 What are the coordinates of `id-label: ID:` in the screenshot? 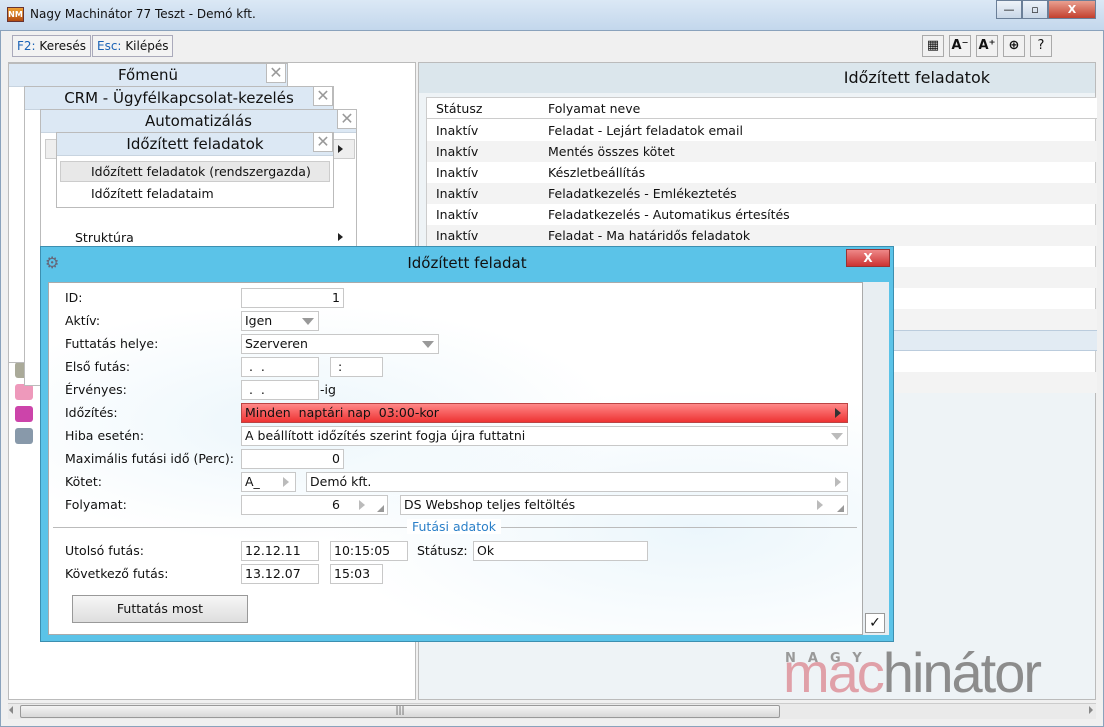 It's located at (74, 297).